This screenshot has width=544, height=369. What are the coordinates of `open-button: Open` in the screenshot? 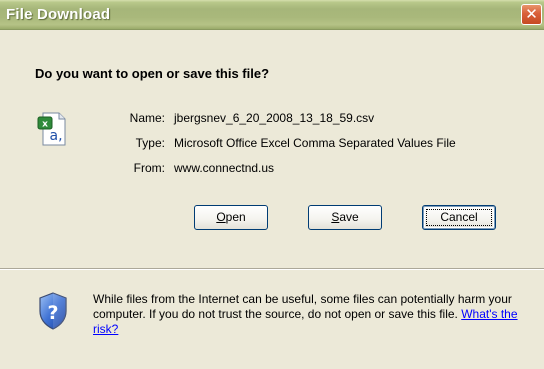 It's located at (231, 217).